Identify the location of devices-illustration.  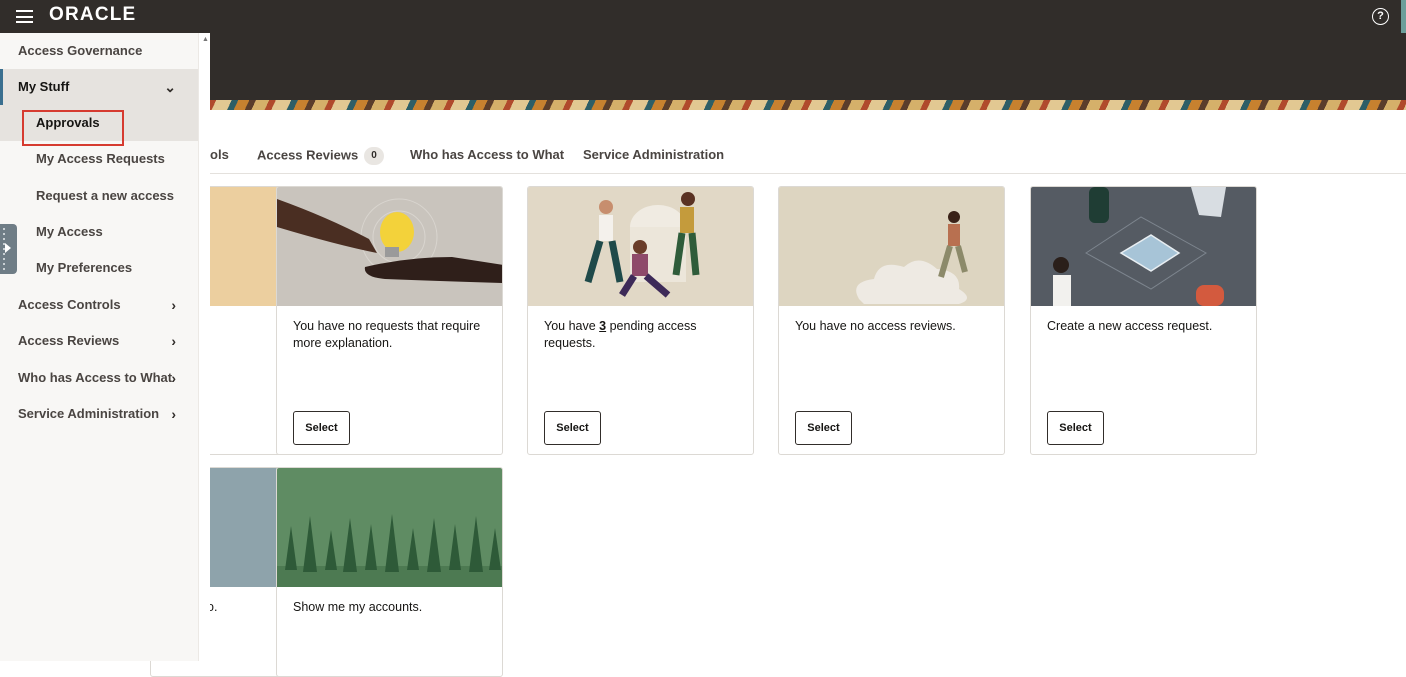
(1139, 246).